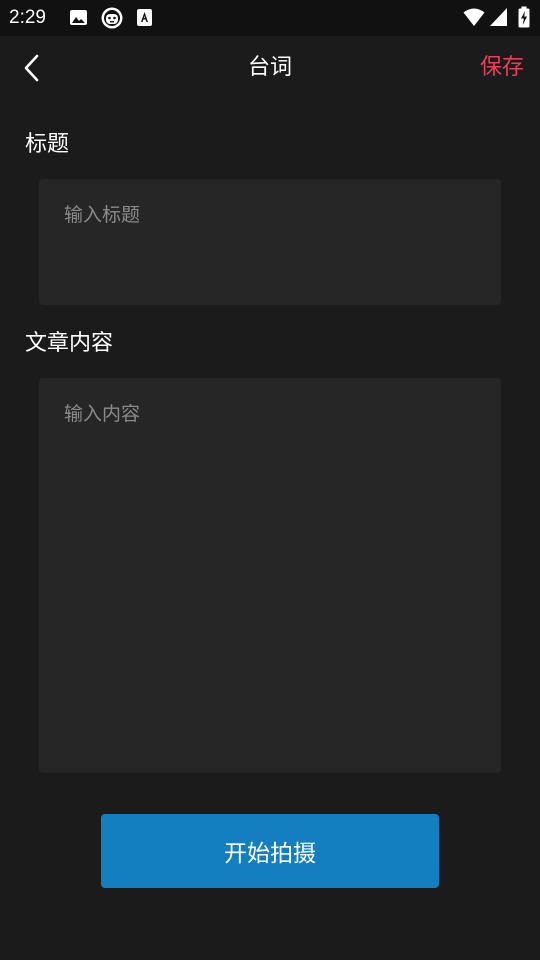 The width and height of the screenshot is (540, 960). Describe the element at coordinates (78, 17) in the screenshot. I see `image-icon` at that location.